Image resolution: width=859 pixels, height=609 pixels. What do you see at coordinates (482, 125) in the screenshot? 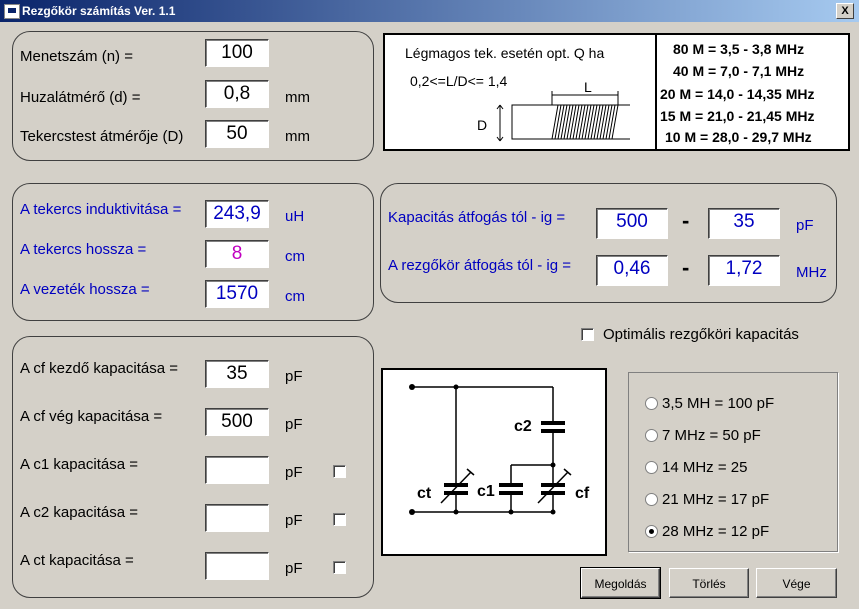
I see `coil-diameter-mark: D` at bounding box center [482, 125].